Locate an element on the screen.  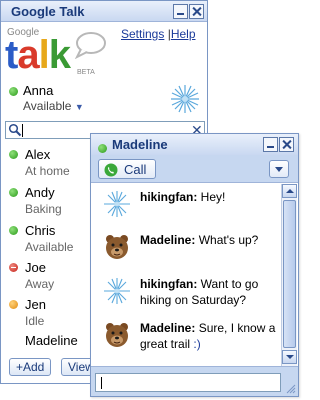
scroll-down-arrow-icon is located at coordinates (289, 357).